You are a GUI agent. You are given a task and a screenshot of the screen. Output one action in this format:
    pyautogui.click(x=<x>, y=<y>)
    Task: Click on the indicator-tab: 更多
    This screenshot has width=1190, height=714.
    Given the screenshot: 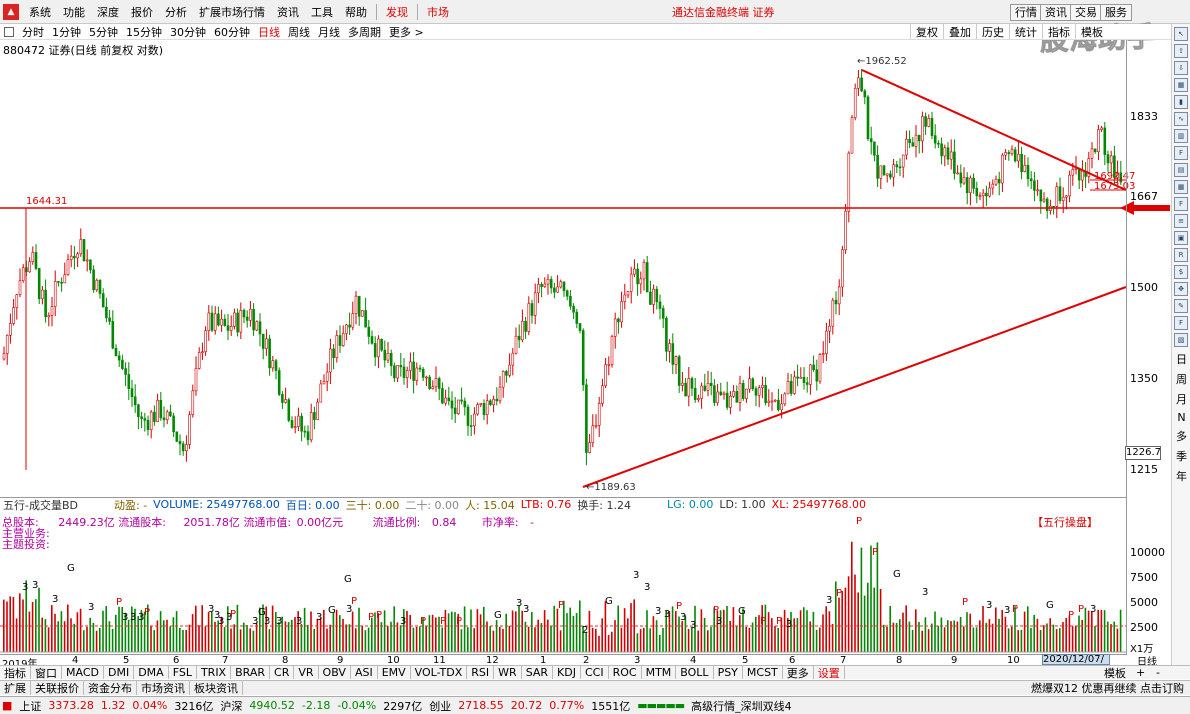 What is the action you would take?
    pyautogui.click(x=798, y=672)
    